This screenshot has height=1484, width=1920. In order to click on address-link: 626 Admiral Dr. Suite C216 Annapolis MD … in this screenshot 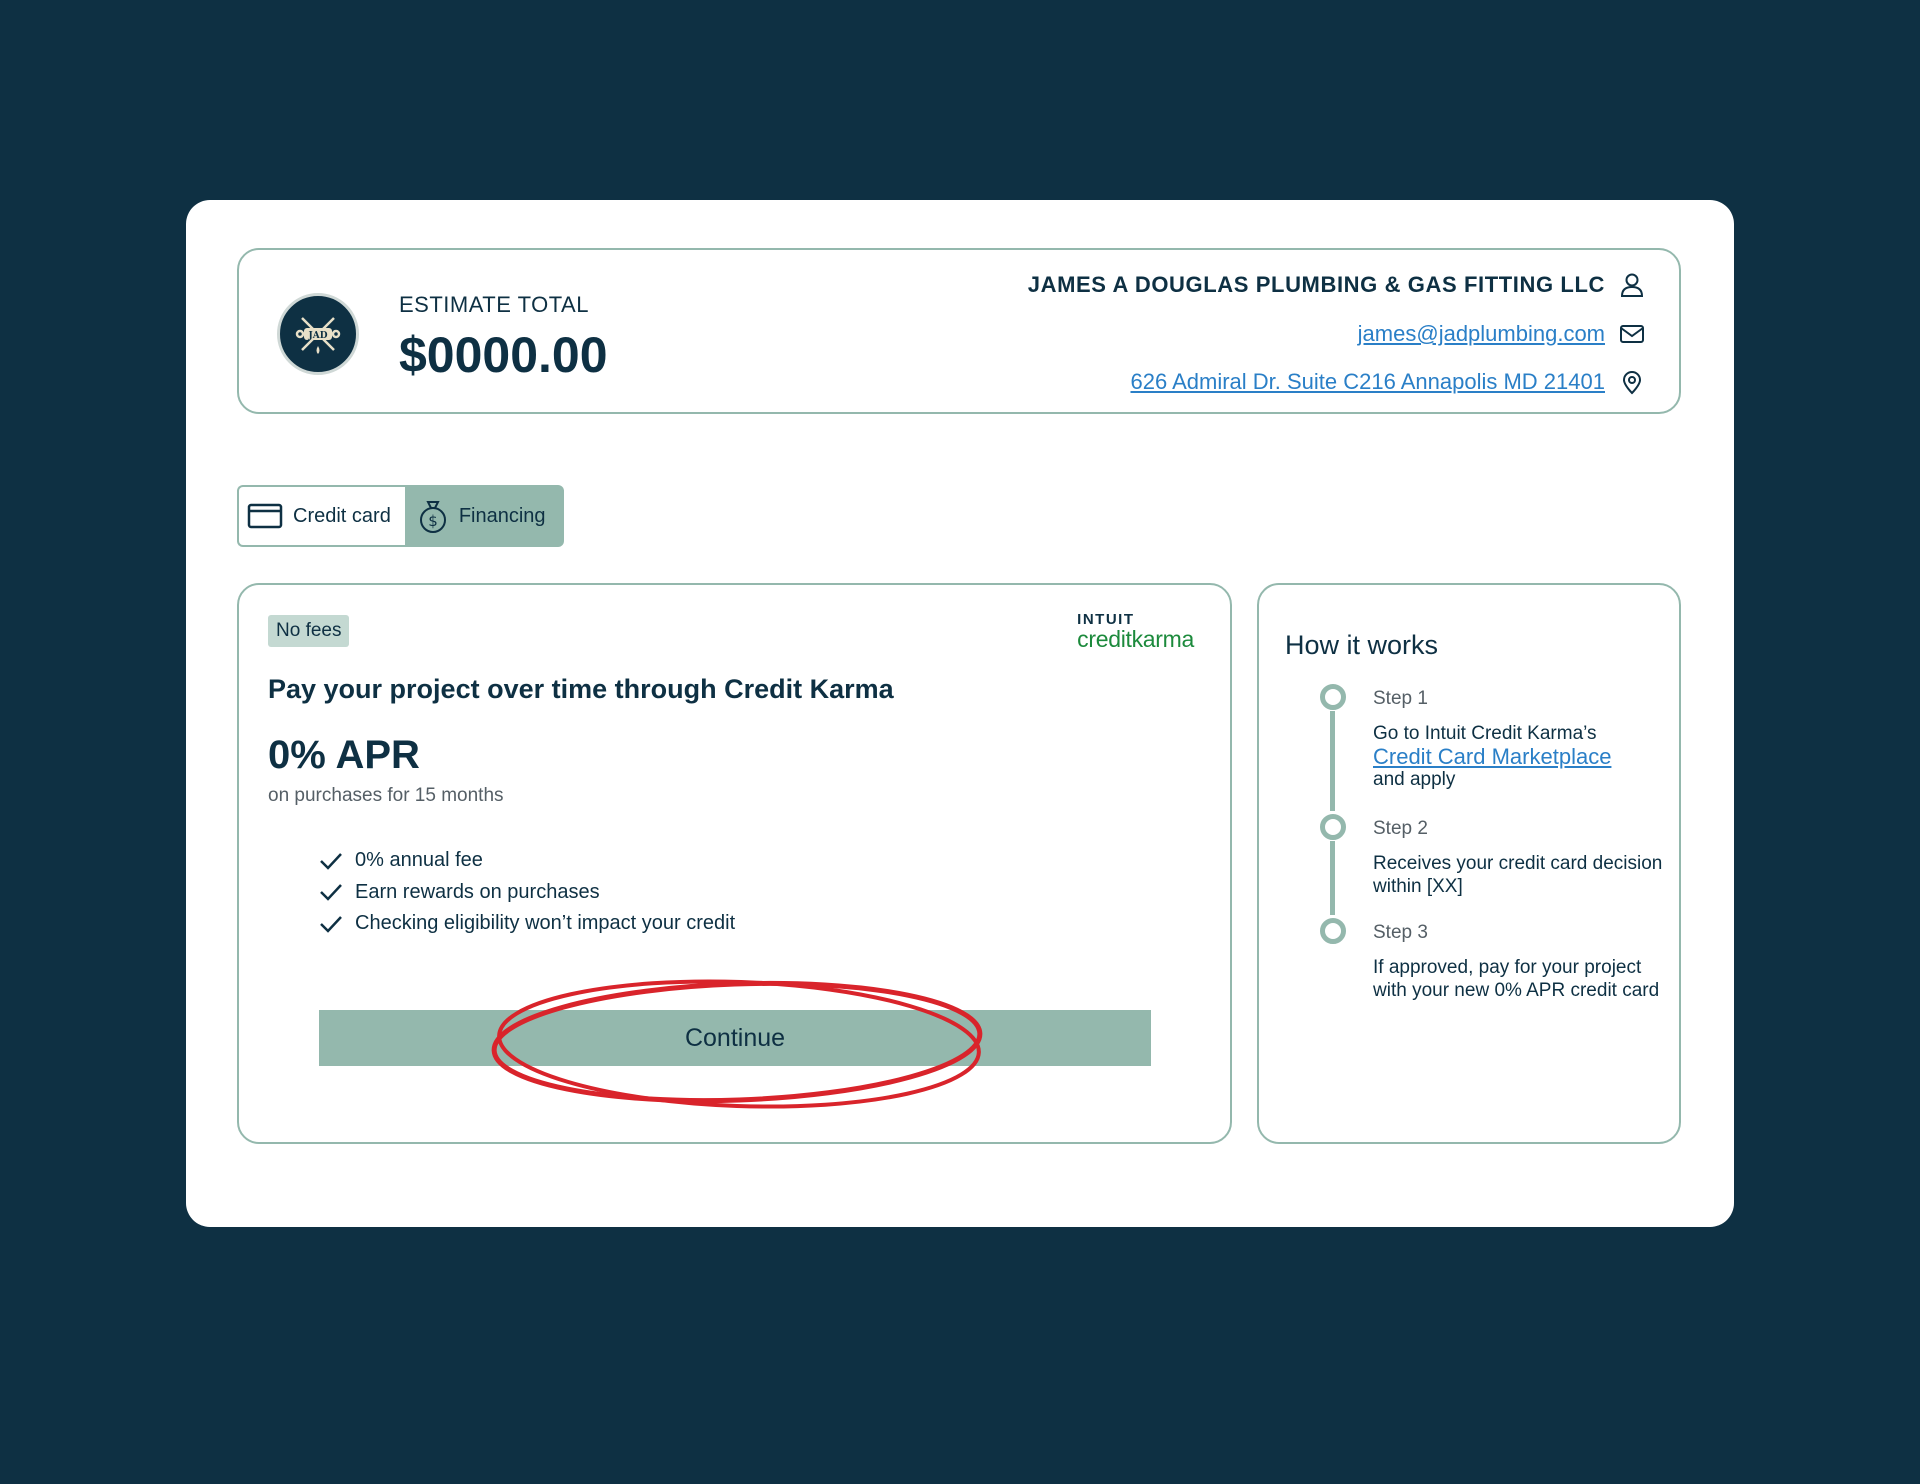, I will do `click(1367, 382)`.